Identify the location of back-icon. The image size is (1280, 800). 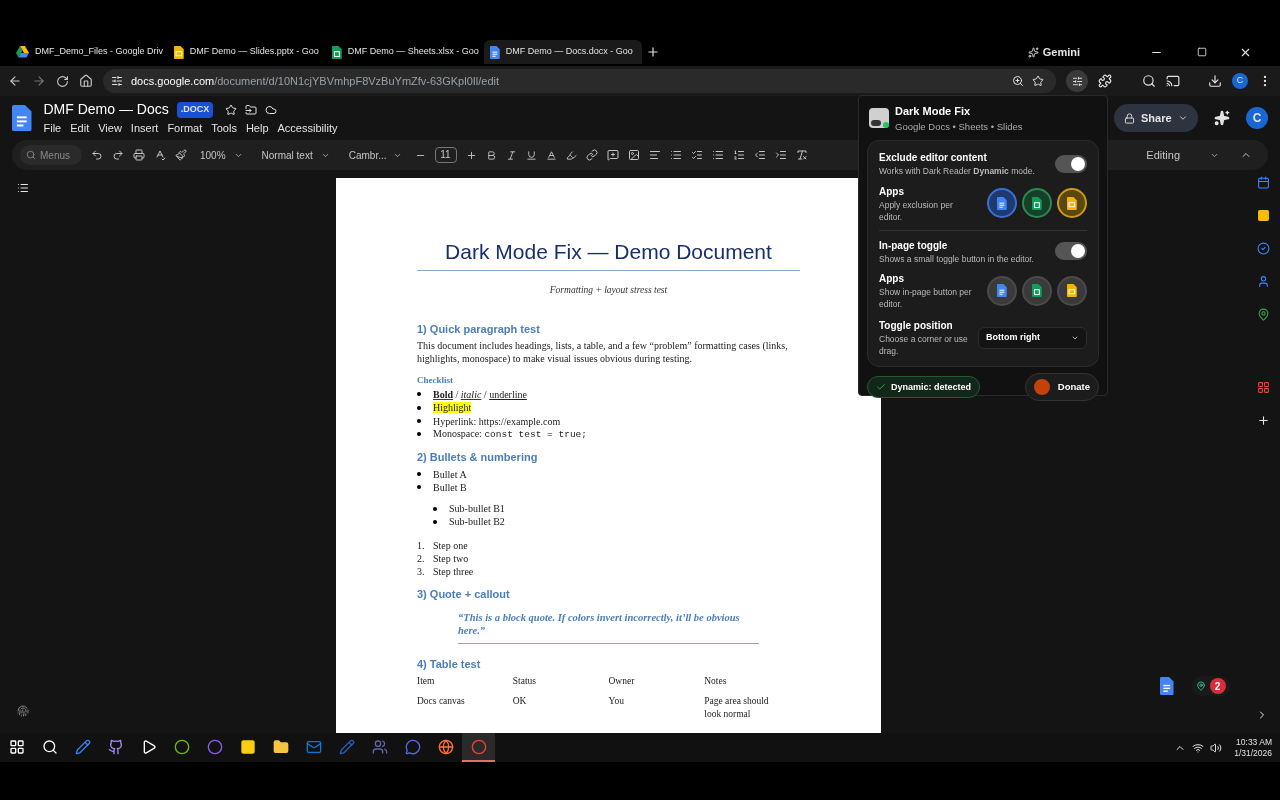
(15, 81).